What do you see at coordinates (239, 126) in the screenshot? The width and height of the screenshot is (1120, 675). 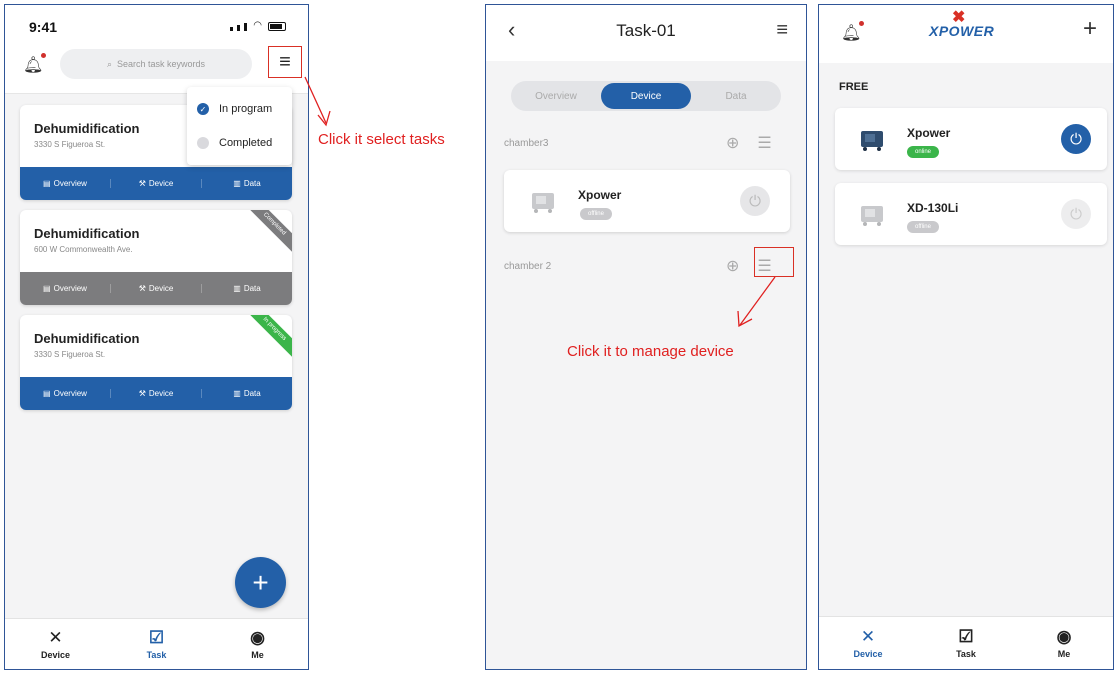 I see `task-filter-dropdown: ✓ In program Completed` at bounding box center [239, 126].